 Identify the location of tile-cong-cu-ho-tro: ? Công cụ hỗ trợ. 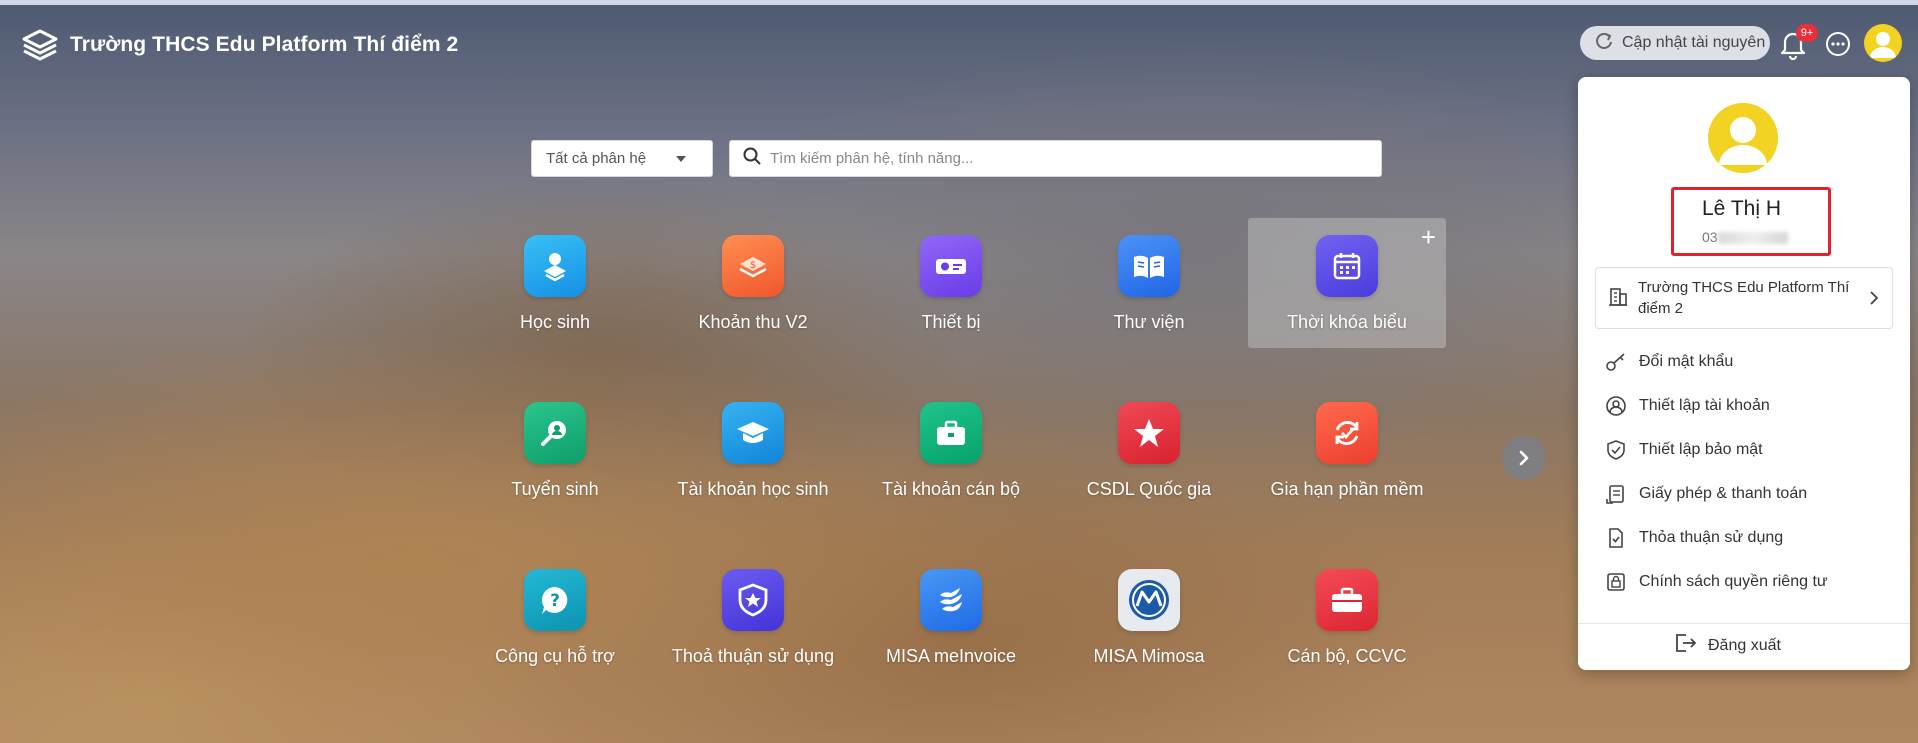
(555, 617).